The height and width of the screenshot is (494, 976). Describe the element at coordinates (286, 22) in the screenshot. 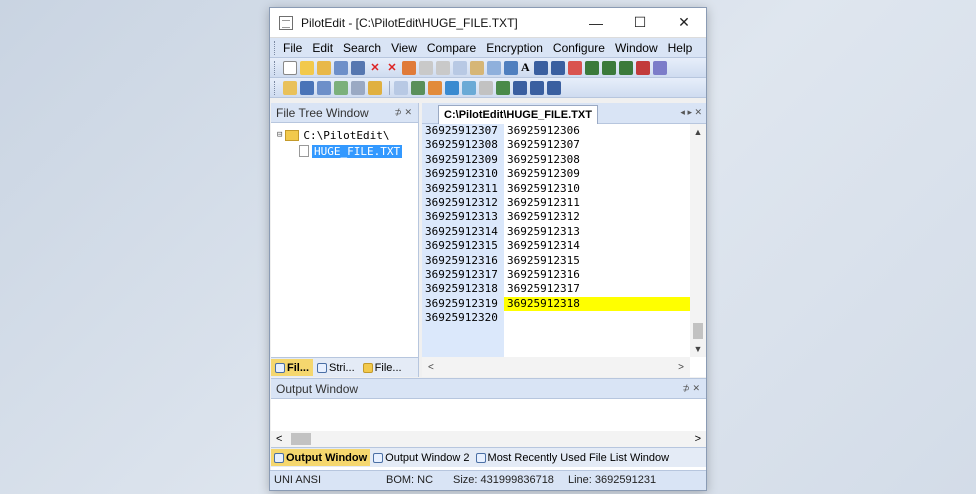

I see `app-icon` at that location.